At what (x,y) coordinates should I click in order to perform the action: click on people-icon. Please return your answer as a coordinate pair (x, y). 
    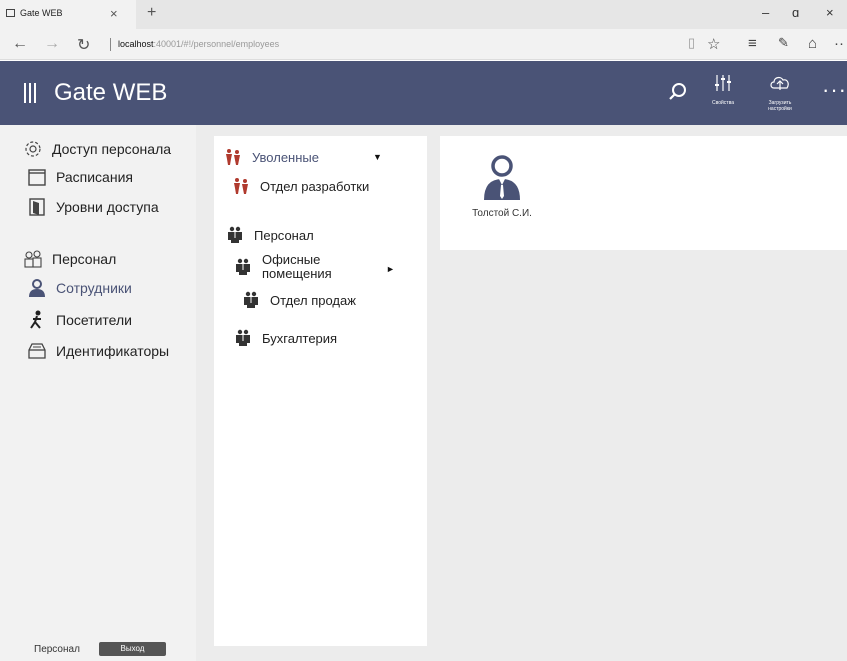
    Looking at the image, I should click on (33, 259).